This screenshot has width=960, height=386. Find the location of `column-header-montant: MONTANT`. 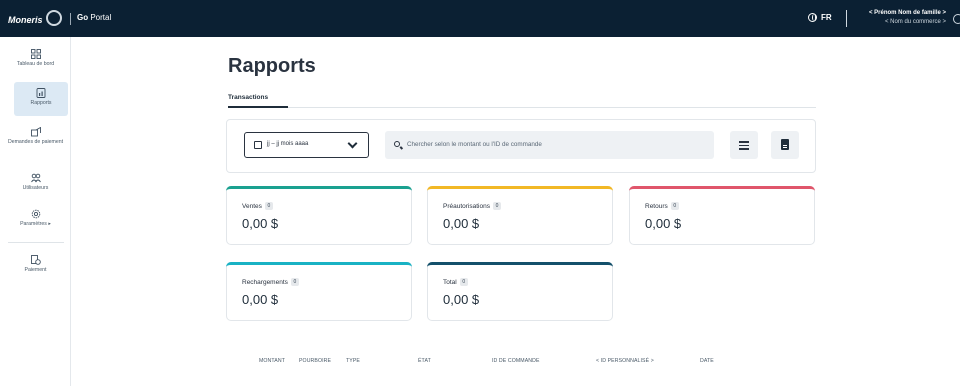

column-header-montant: MONTANT is located at coordinates (272, 361).